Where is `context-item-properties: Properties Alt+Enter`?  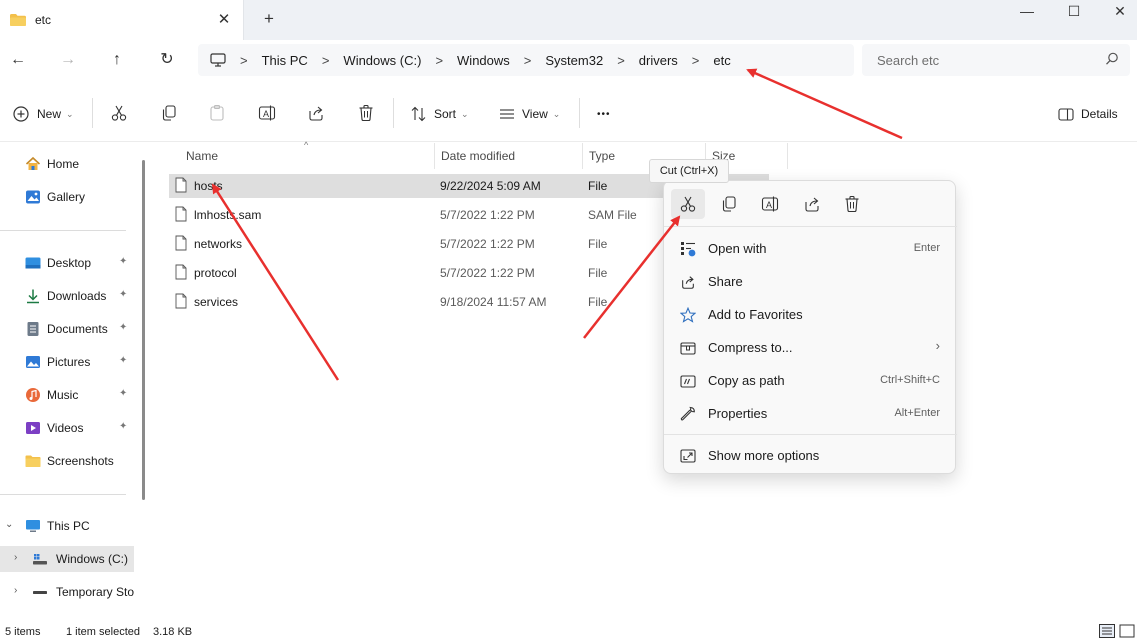
context-item-properties: Properties Alt+Enter is located at coordinates (810, 414).